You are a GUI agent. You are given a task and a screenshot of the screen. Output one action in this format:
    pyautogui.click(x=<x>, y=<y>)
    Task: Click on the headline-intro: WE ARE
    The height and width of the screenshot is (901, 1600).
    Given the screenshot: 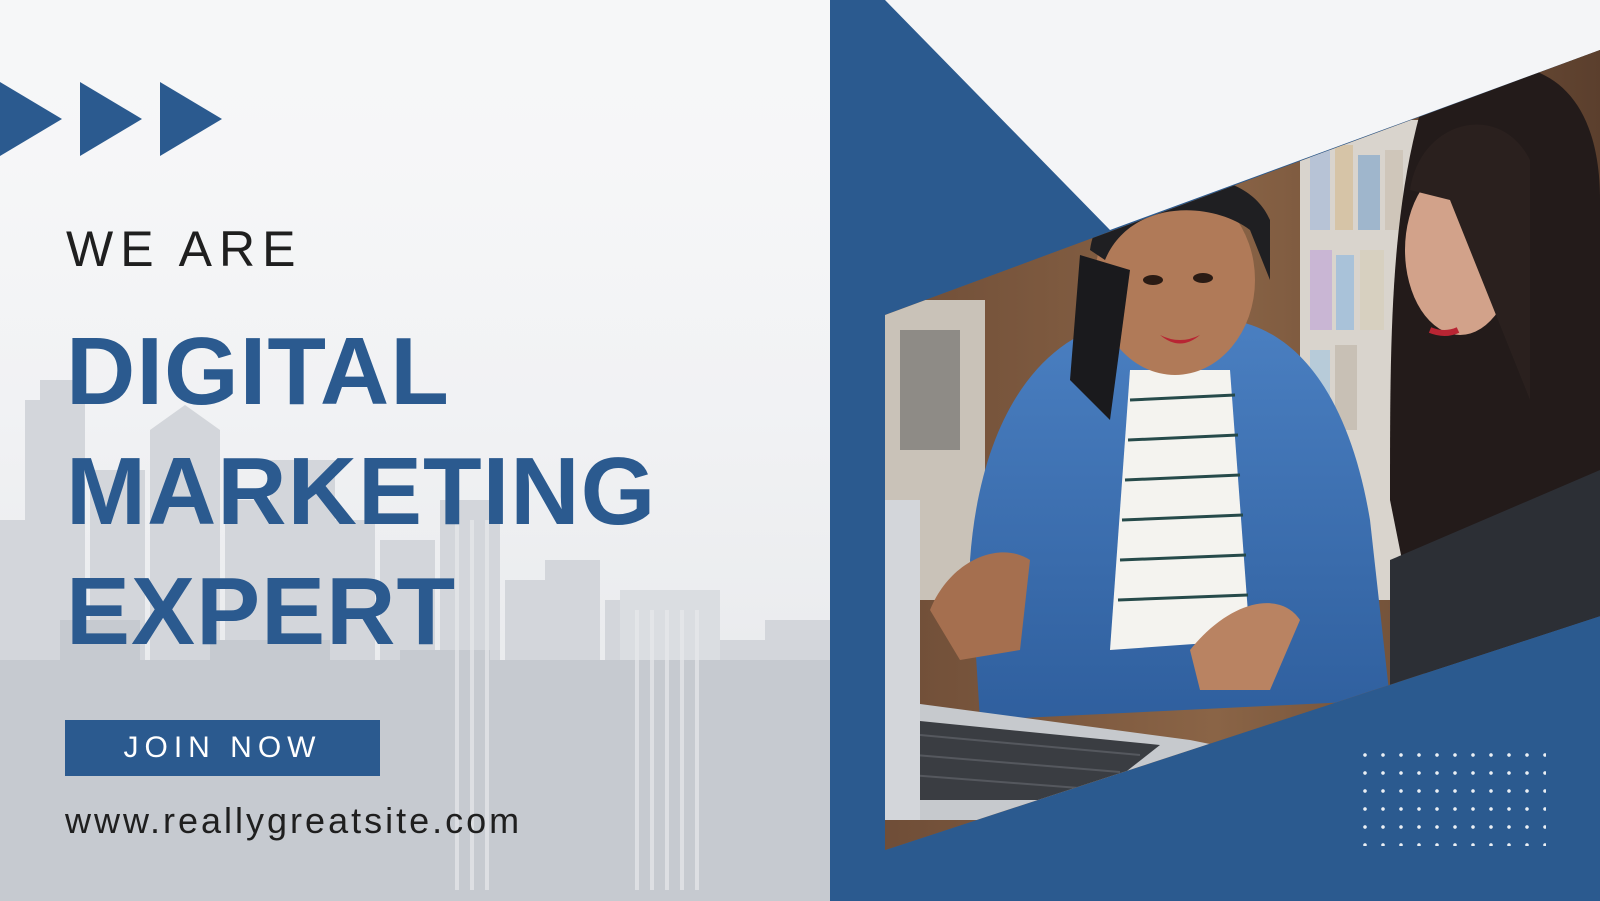 What is the action you would take?
    pyautogui.click(x=184, y=249)
    